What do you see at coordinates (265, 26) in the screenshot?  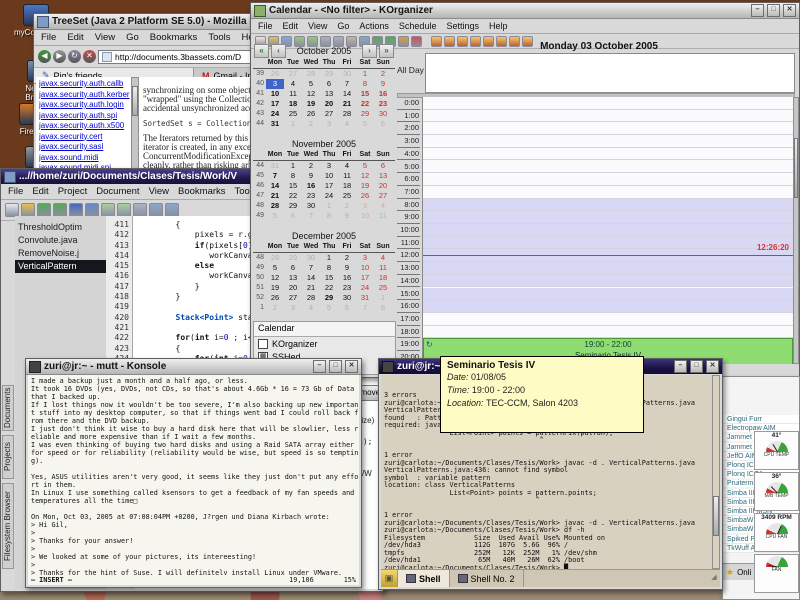 I see `menu-file: File` at bounding box center [265, 26].